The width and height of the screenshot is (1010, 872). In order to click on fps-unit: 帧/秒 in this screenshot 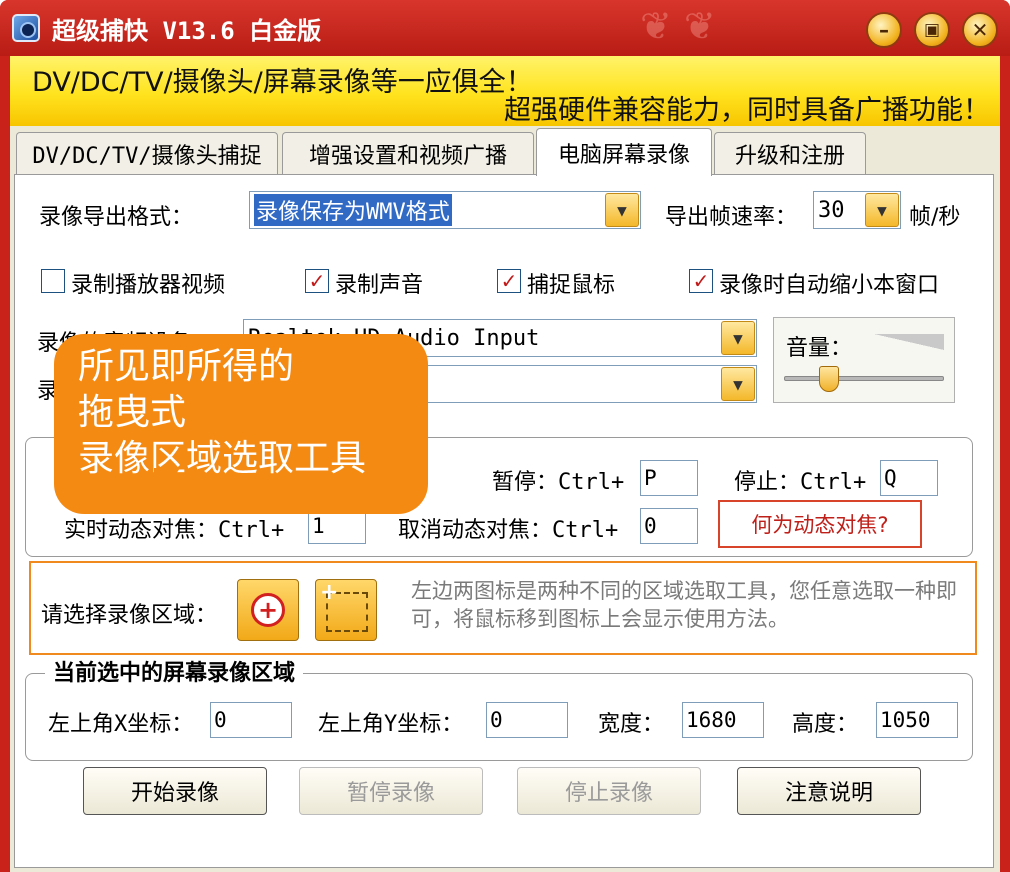, I will do `click(935, 217)`.